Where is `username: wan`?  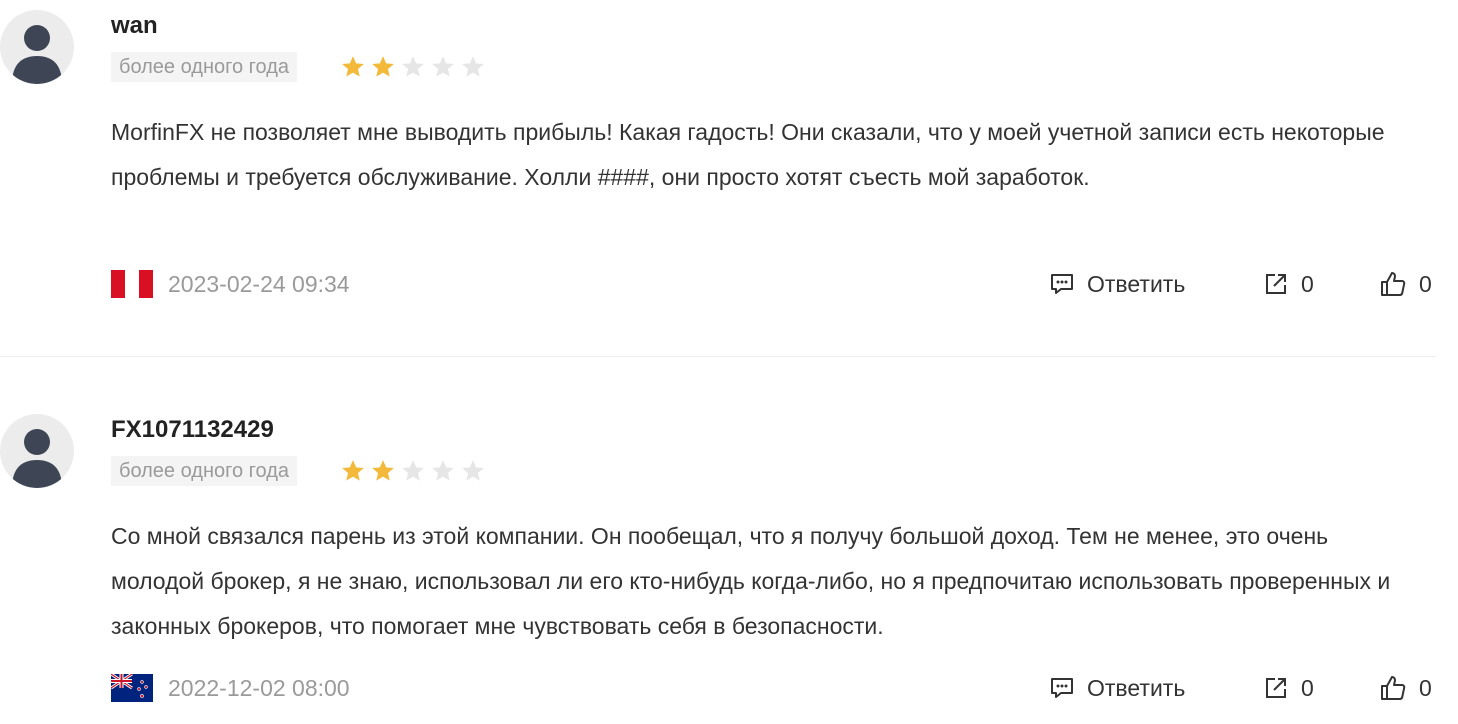 username: wan is located at coordinates (134, 26).